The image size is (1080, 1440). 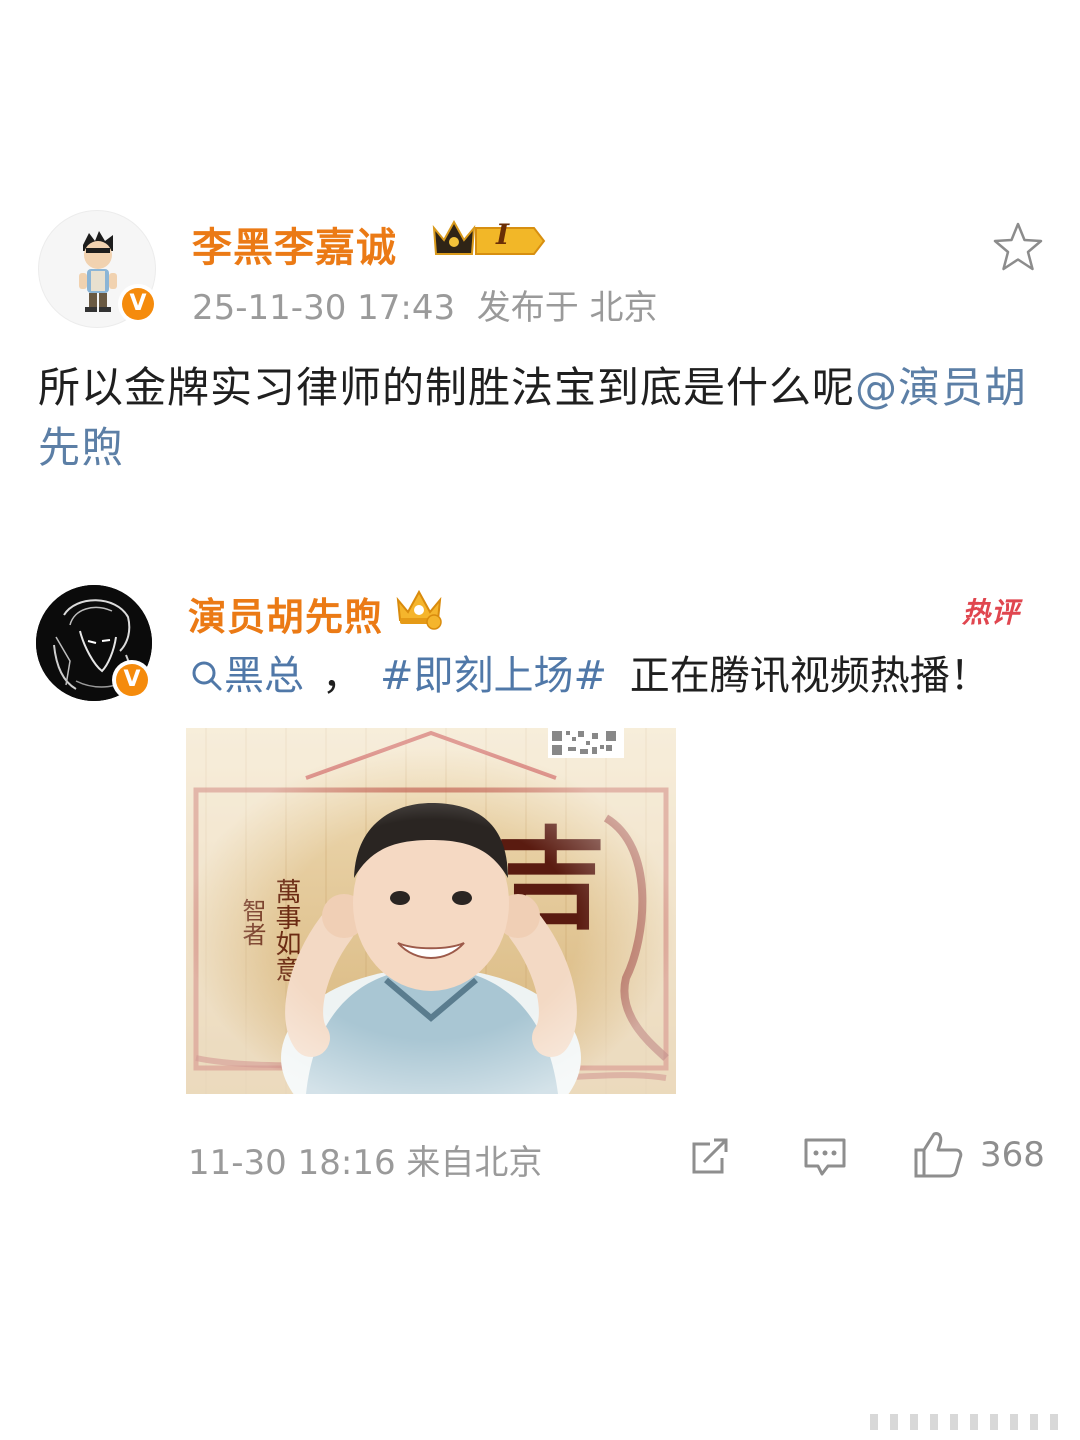 I want to click on member-level-badge: I, so click(x=489, y=237).